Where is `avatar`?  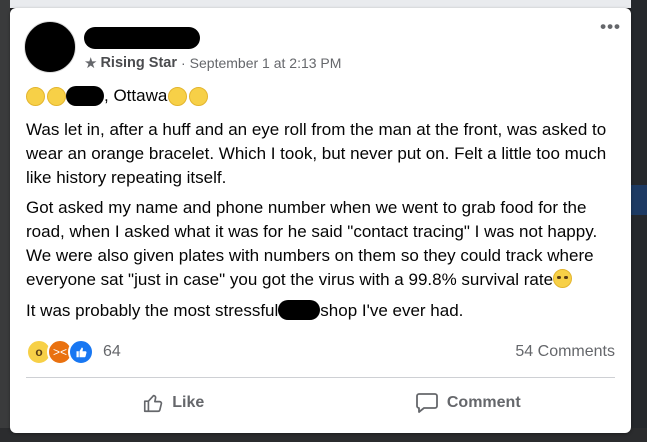 avatar is located at coordinates (50, 47).